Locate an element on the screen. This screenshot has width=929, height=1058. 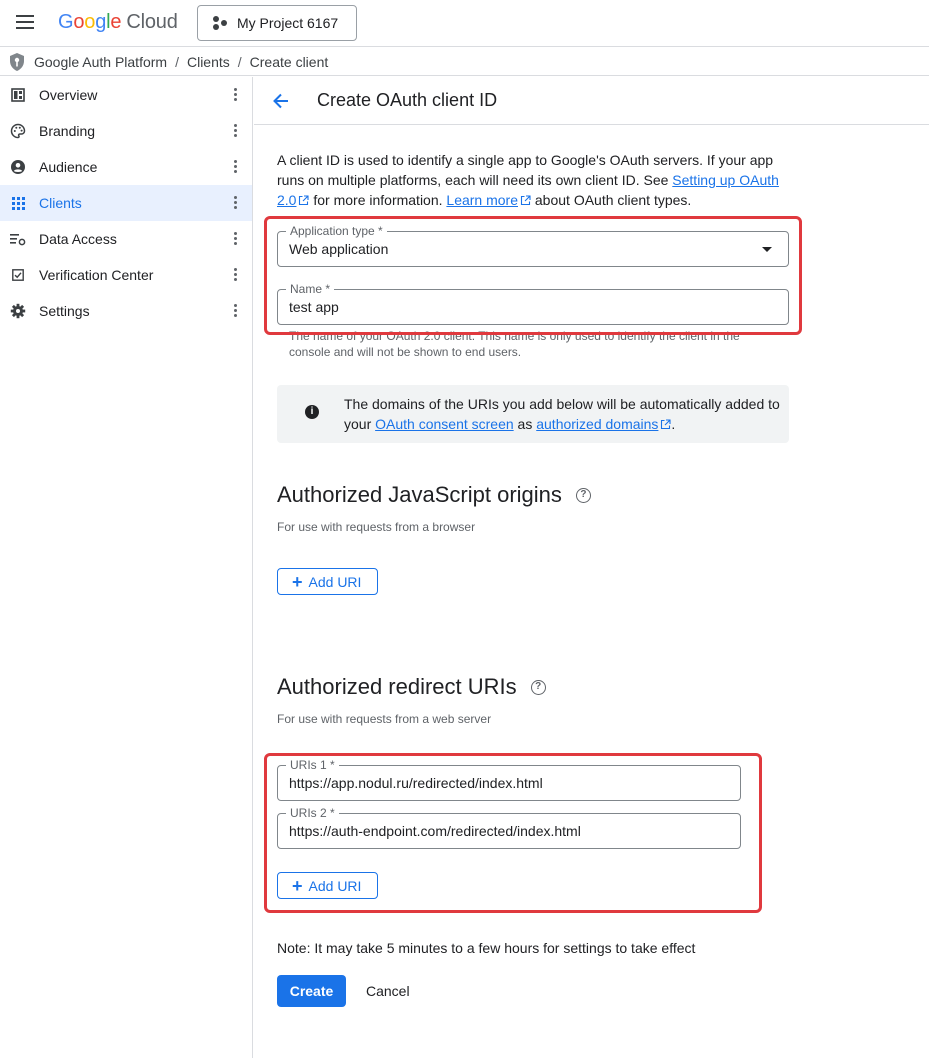
info-text-part: as is located at coordinates (525, 424).